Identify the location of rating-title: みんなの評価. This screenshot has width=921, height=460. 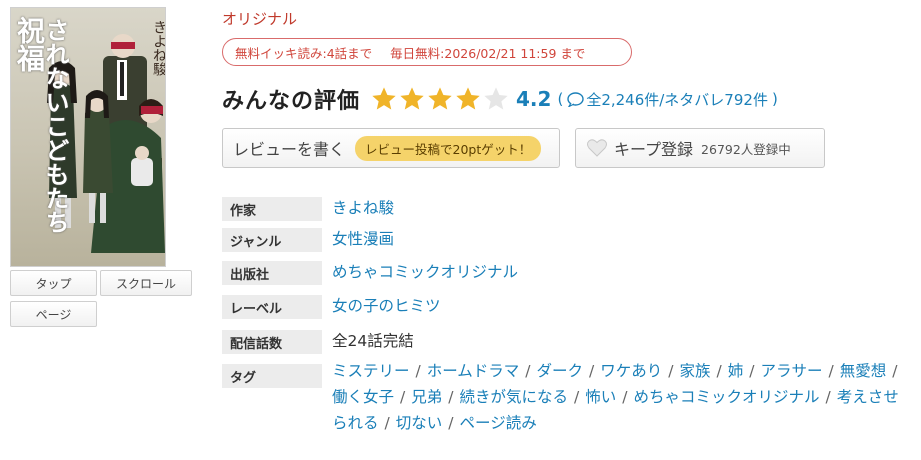
(291, 101).